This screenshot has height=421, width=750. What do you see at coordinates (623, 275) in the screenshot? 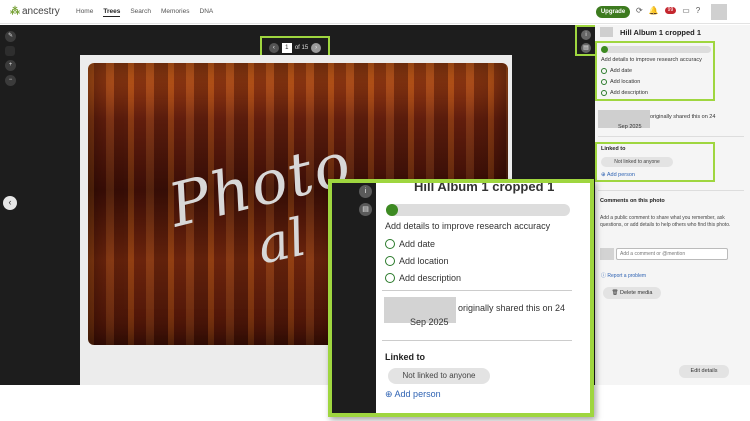
I see `report-problem-link: ⓘ Report a problem` at bounding box center [623, 275].